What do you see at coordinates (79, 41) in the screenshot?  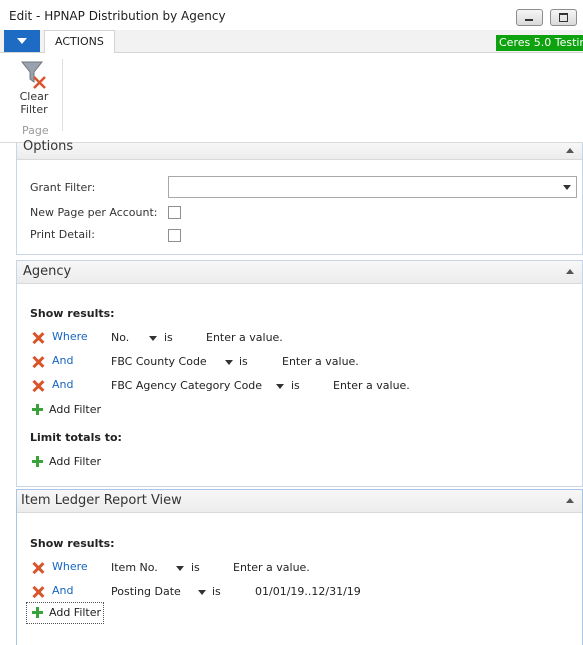 I see `tab-actions: ACTIONS` at bounding box center [79, 41].